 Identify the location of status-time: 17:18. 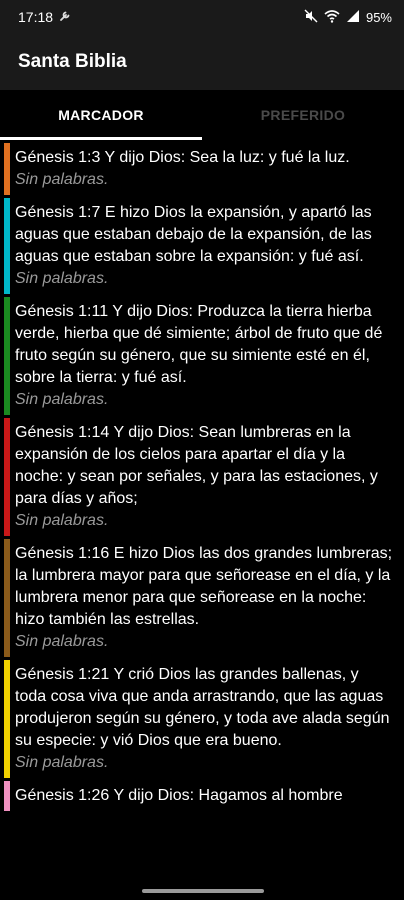
(36, 17).